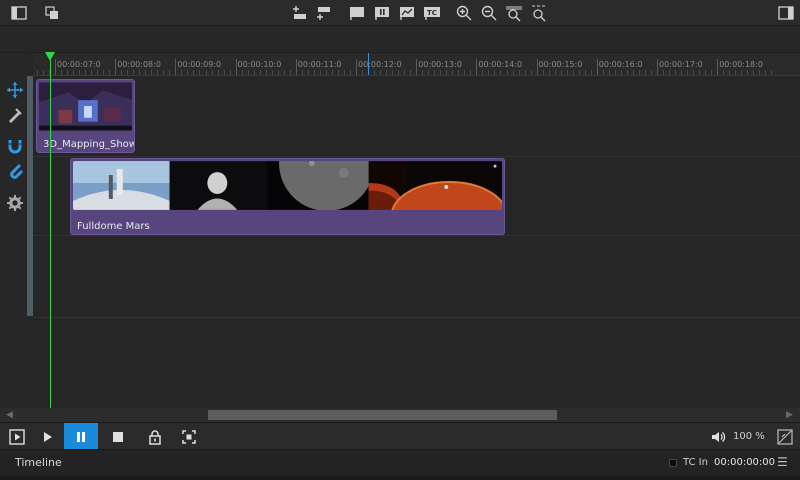 The height and width of the screenshot is (480, 800). I want to click on volume-button, so click(718, 436).